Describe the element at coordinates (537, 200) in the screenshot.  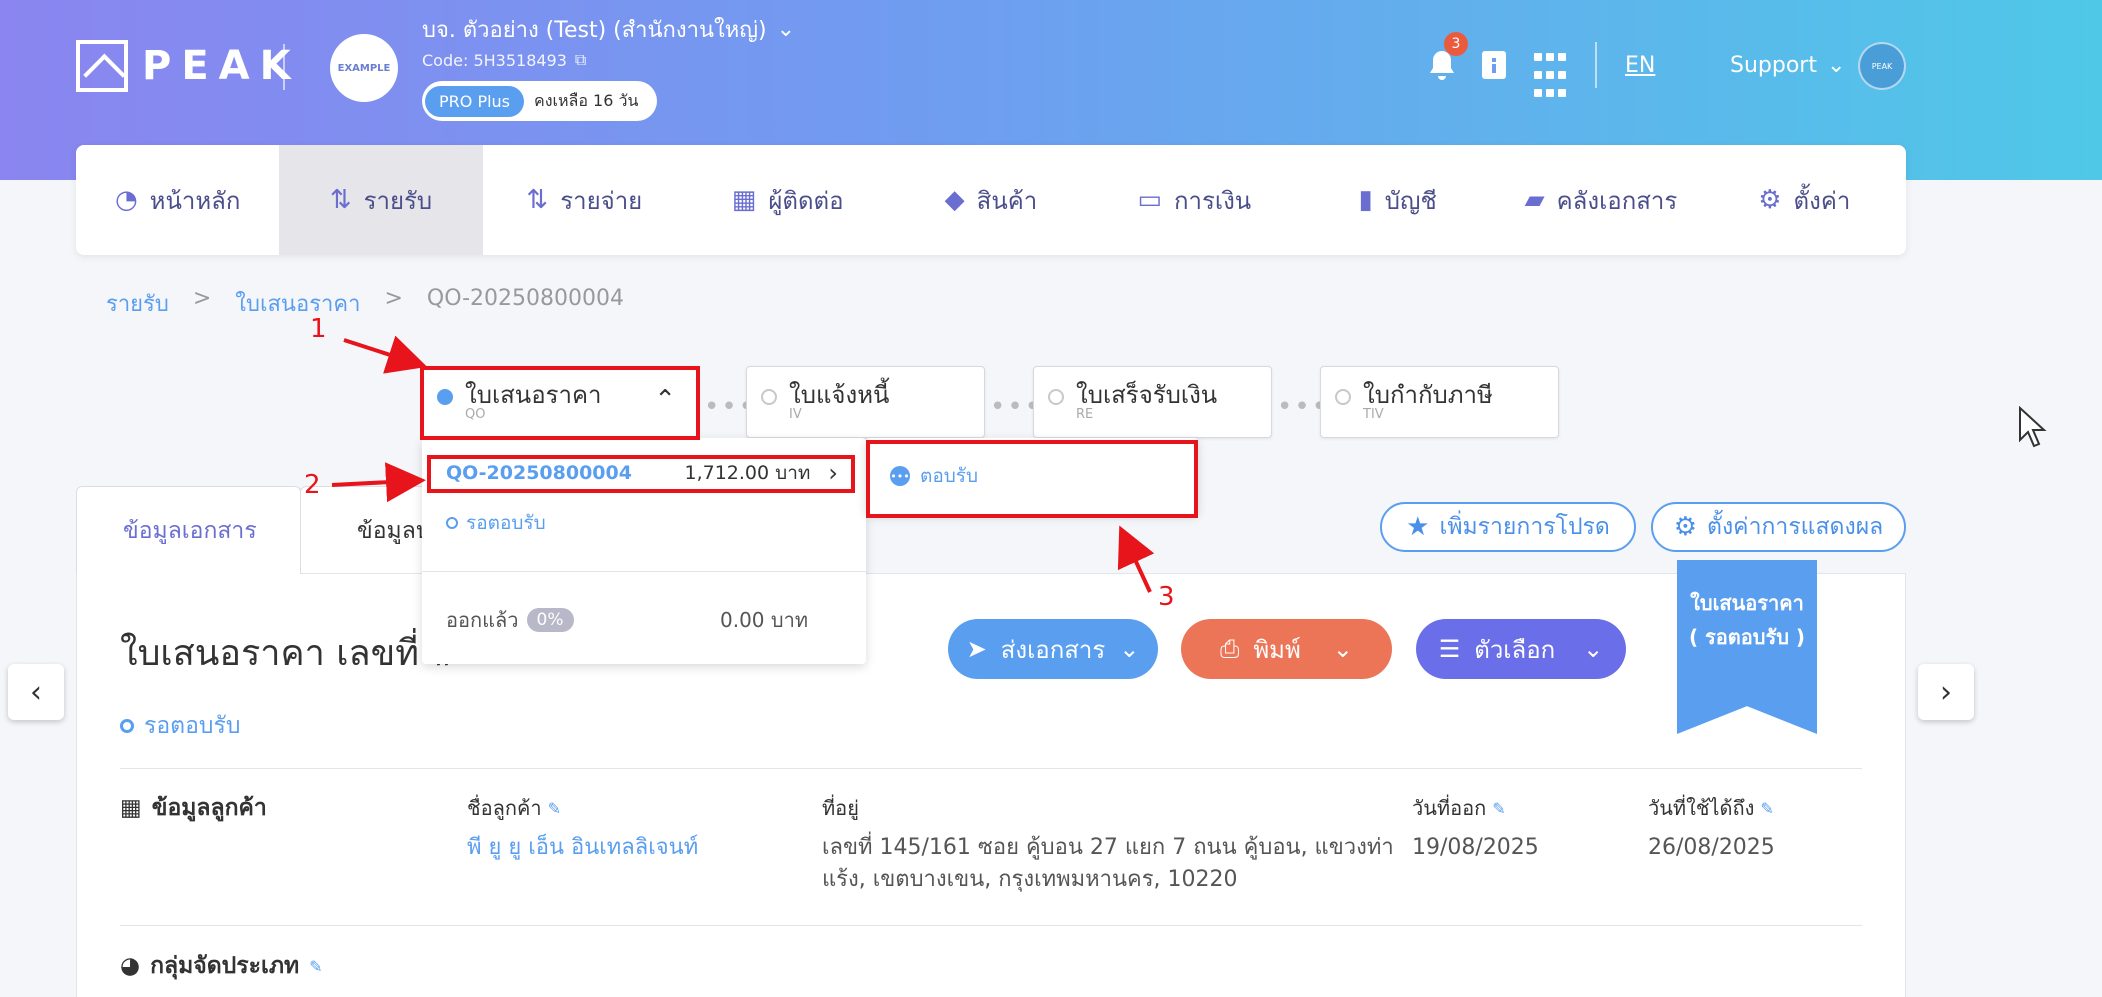
I see `expense-icon: ⇅` at that location.